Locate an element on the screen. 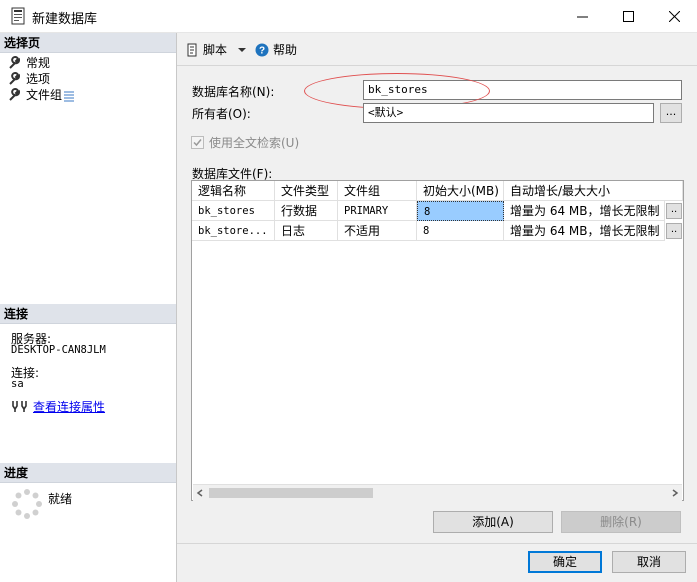 The width and height of the screenshot is (697, 582). column-header: 逻辑名称 is located at coordinates (233, 191).